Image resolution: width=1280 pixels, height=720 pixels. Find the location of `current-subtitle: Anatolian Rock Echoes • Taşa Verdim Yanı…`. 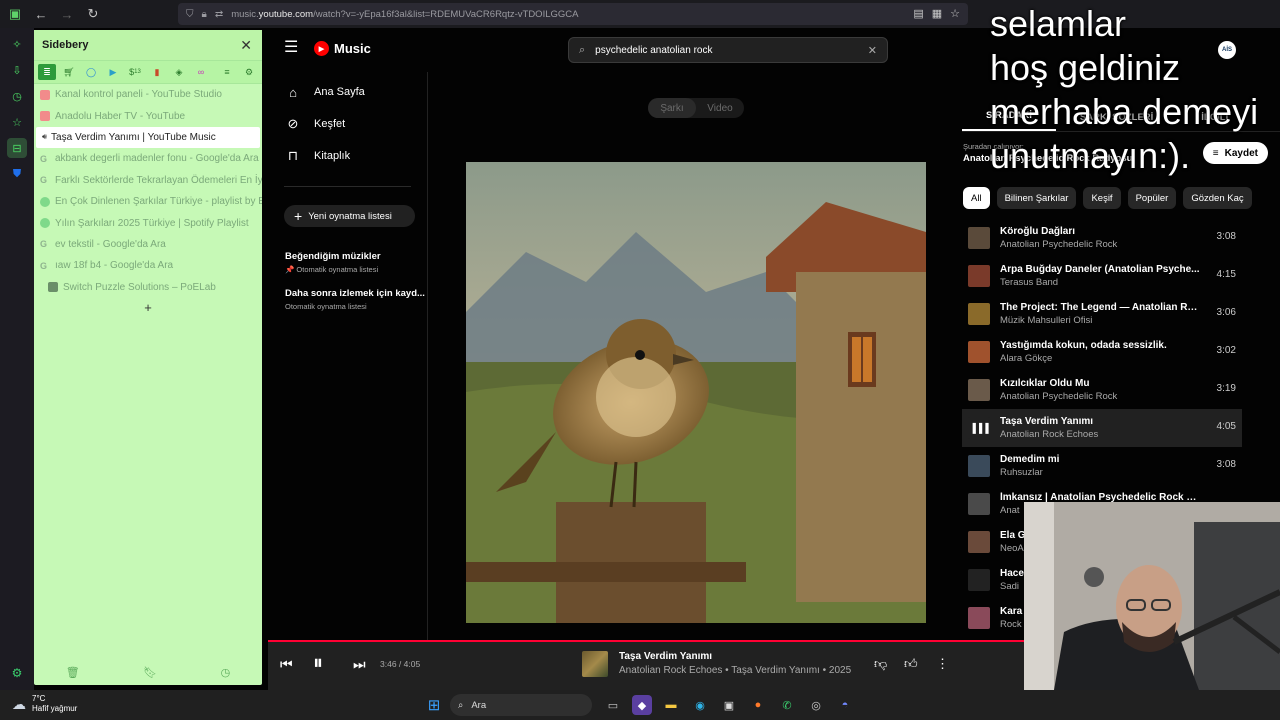

current-subtitle: Anatolian Rock Echoes • Taşa Verdim Yanı… is located at coordinates (735, 670).